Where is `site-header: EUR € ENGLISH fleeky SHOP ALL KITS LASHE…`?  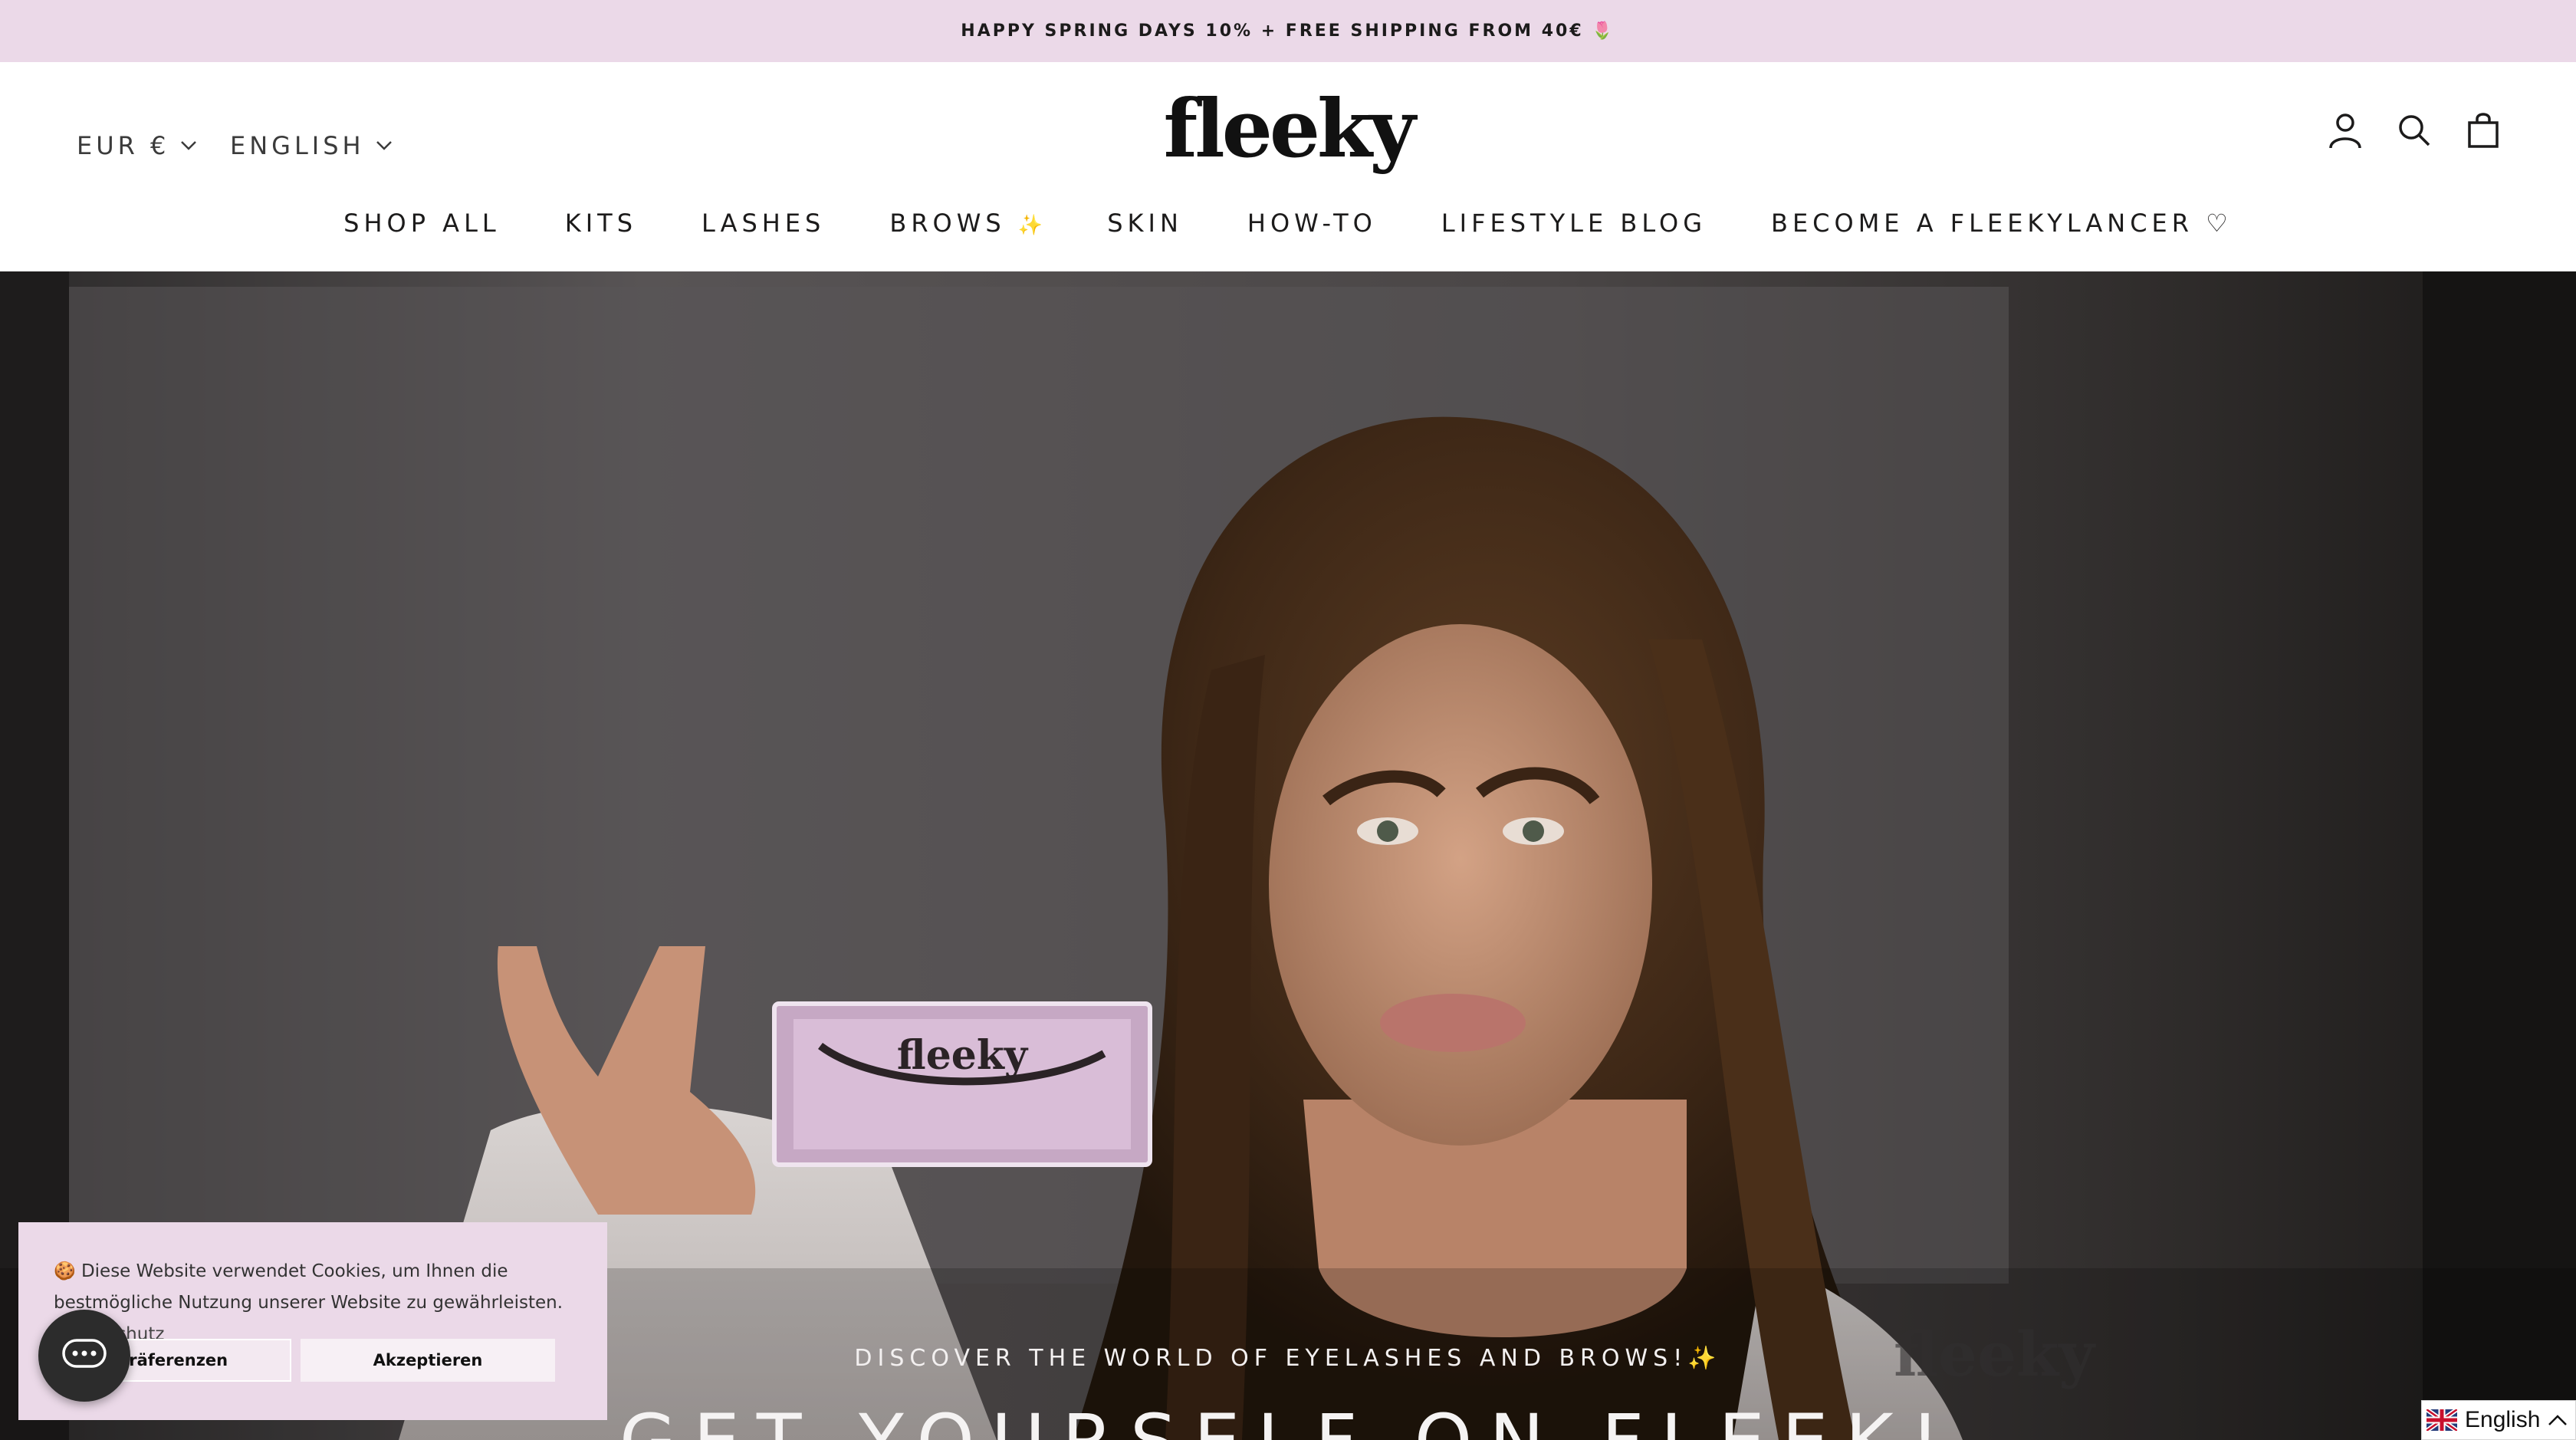 site-header: EUR € ENGLISH fleeky SHOP ALL KITS LASHE… is located at coordinates (1288, 166).